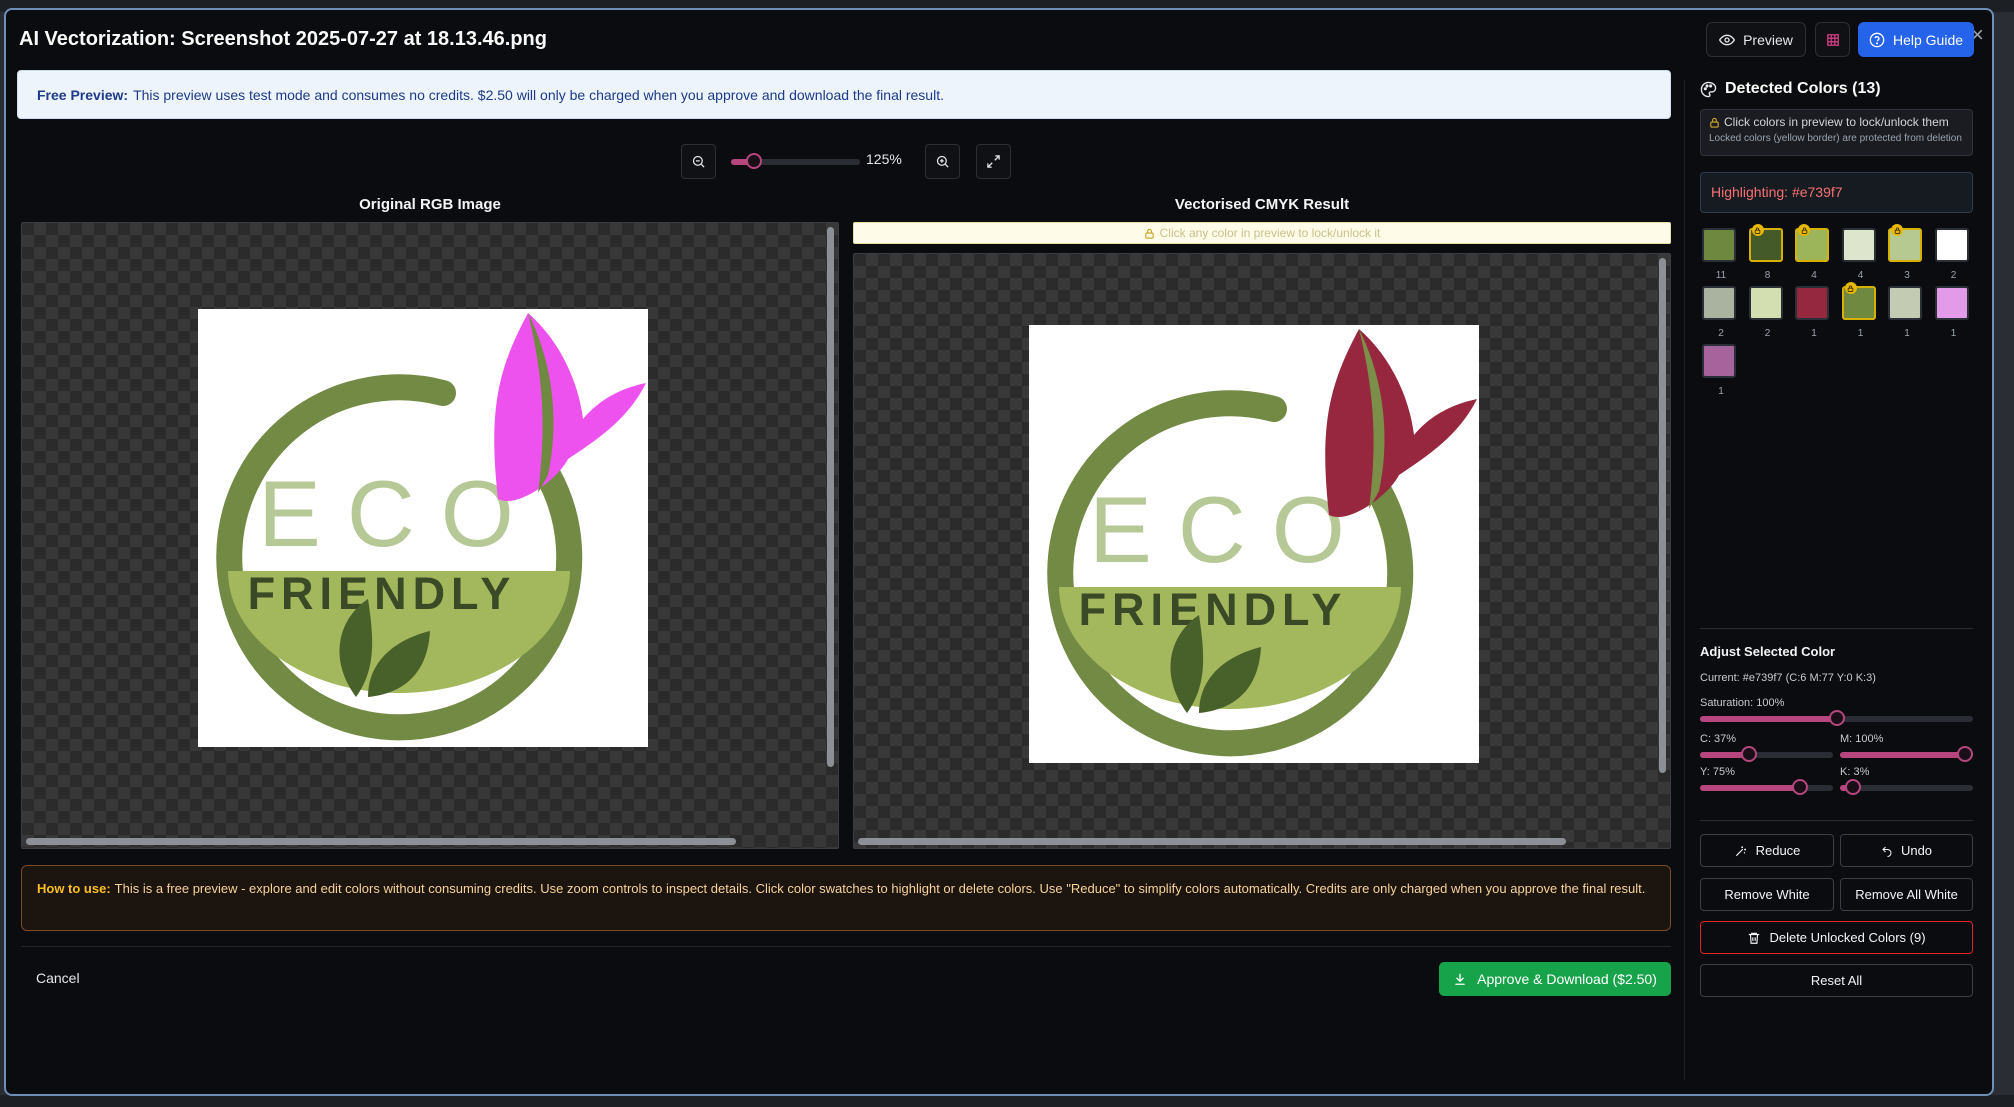 The height and width of the screenshot is (1107, 2014). What do you see at coordinates (83, 94) in the screenshot?
I see `notice-bold-label: Free Preview:` at bounding box center [83, 94].